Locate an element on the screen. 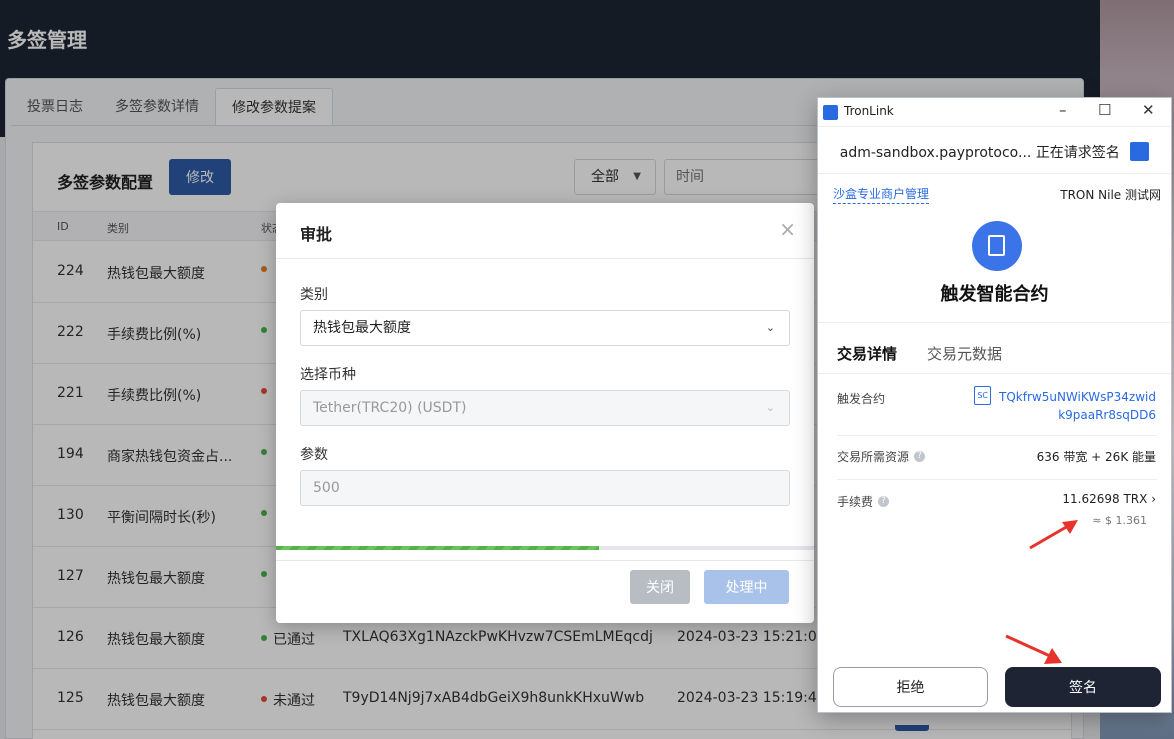  window-titlebar: TronLink – ☐ ✕ is located at coordinates (994, 112).